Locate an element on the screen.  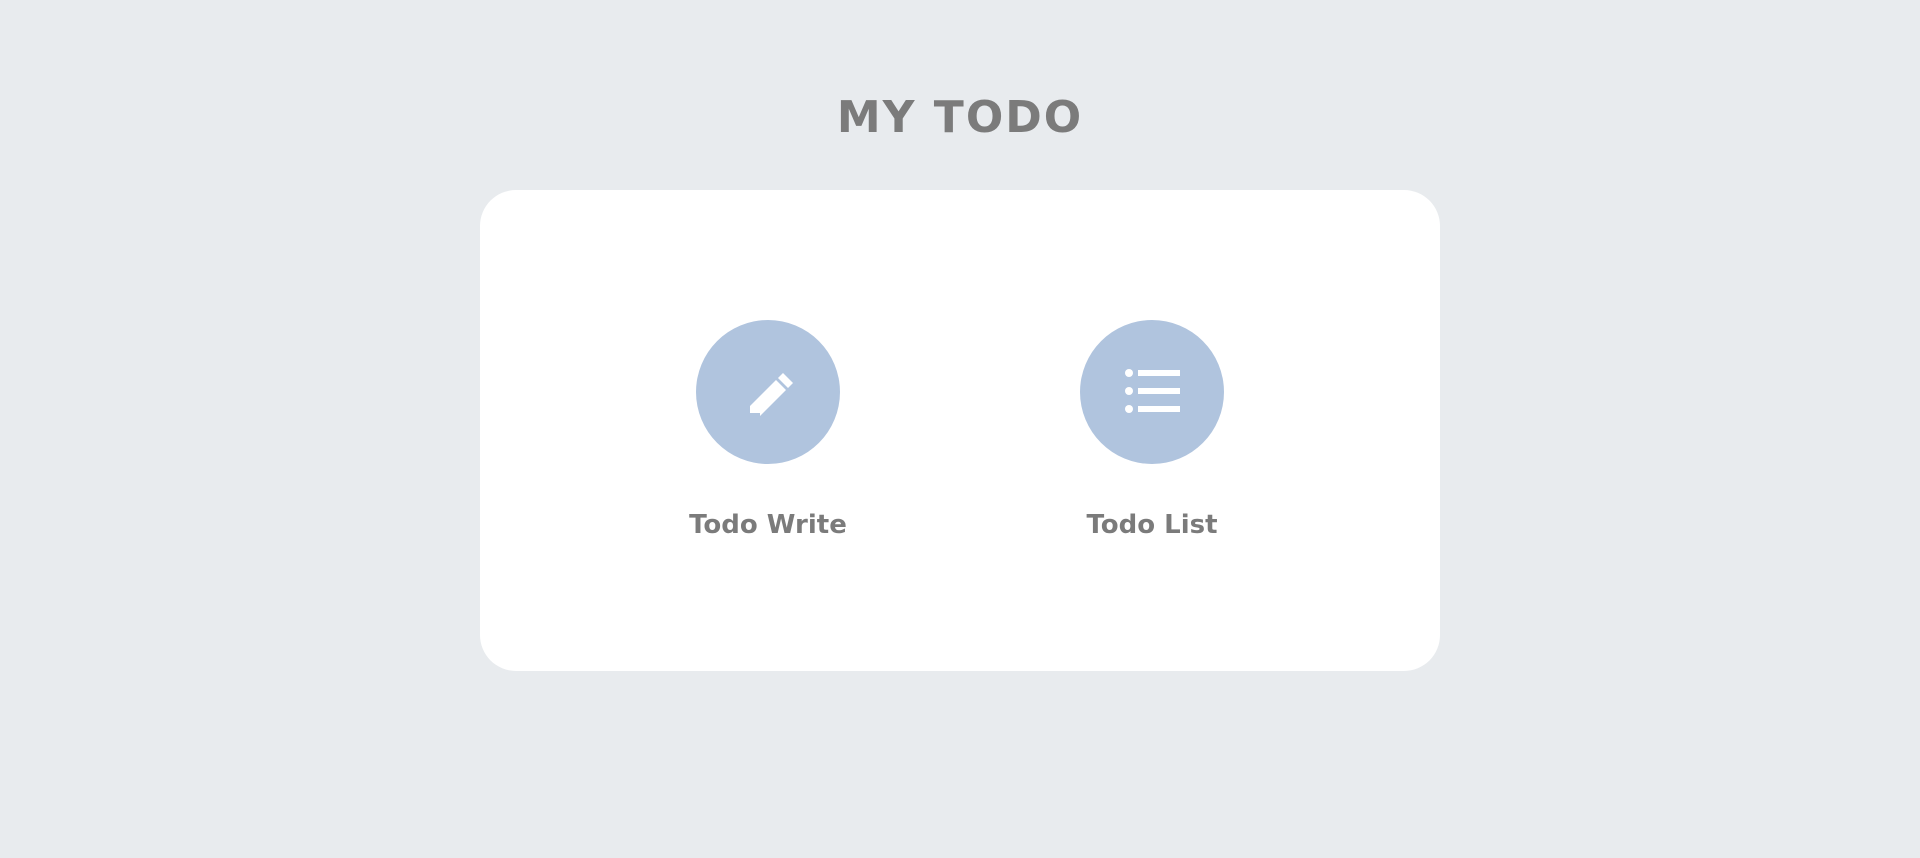
page-title: MY TODO is located at coordinates (960, 117).